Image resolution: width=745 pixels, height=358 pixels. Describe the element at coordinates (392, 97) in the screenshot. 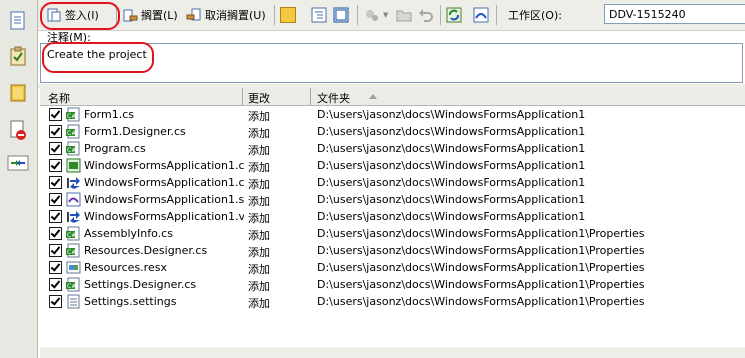

I see `file-list-header: 名称 更改 文件夹` at that location.